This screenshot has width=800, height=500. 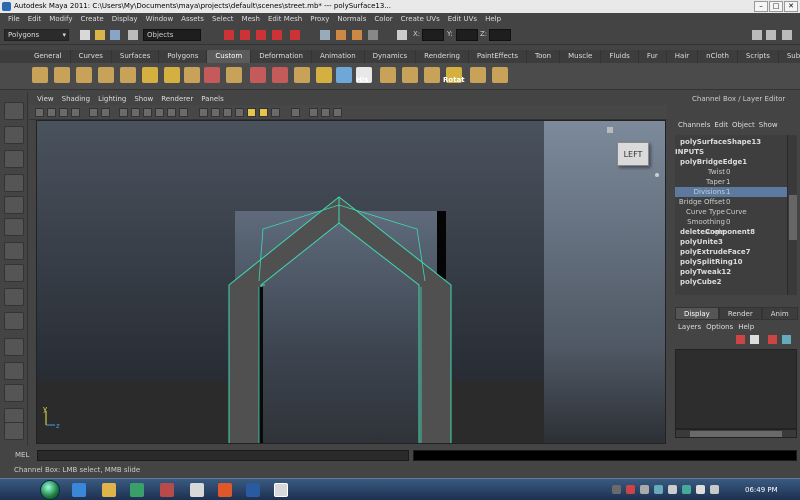 What do you see at coordinates (731, 192) in the screenshot?
I see `attr-row-selected: Divisions 1` at bounding box center [731, 192].